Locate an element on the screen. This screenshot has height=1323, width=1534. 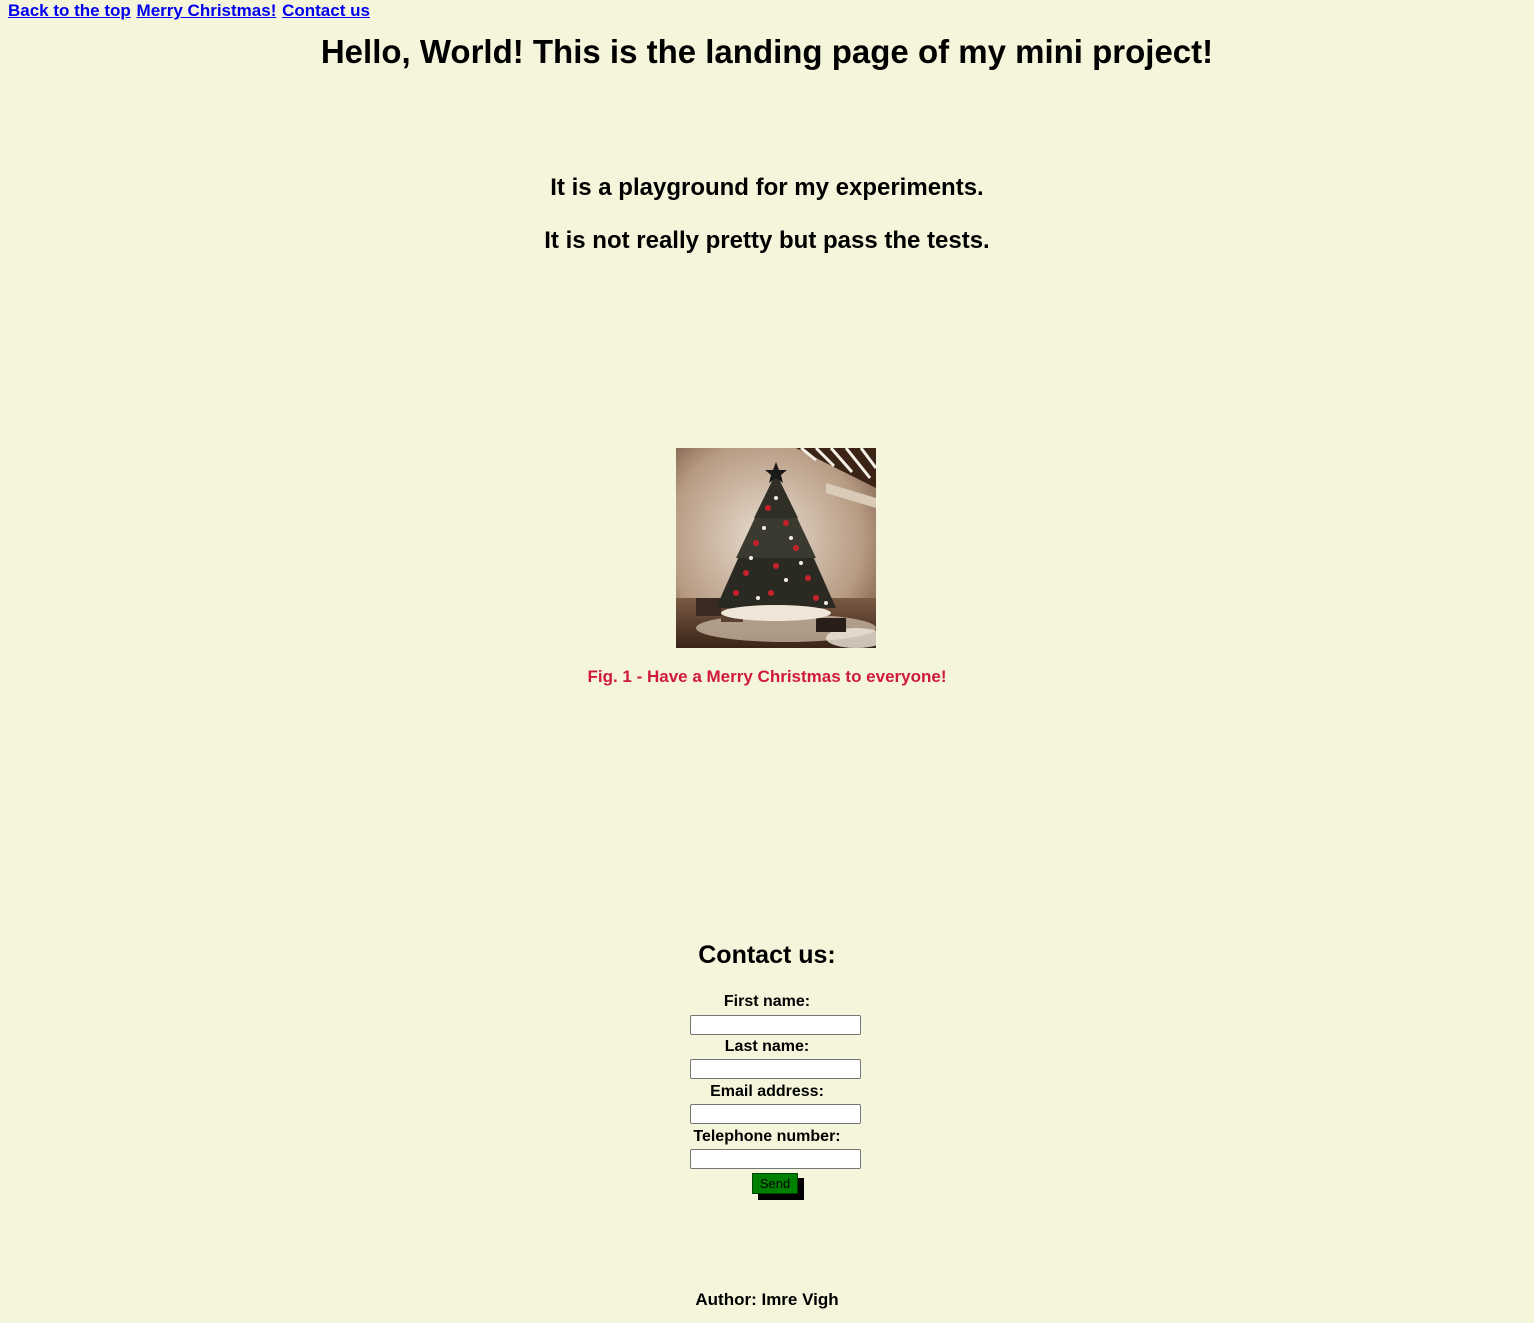
nav-link-back-to-top: Back to the top is located at coordinates (69, 10).